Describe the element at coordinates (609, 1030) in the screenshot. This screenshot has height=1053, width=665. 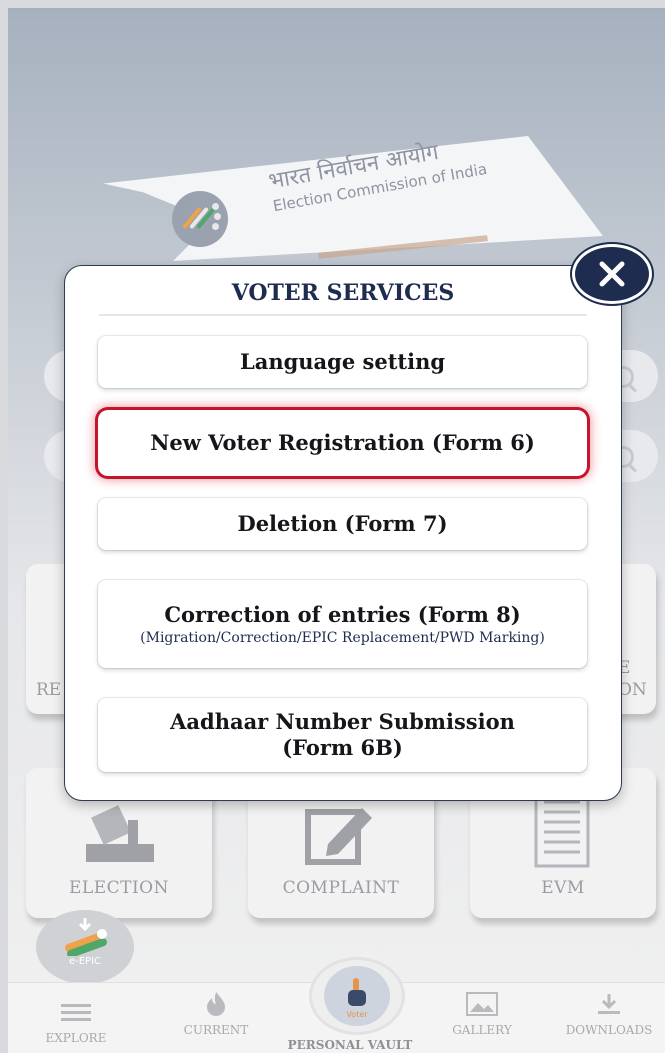
I see `nav-downloads-label: DOWNLOADS` at that location.